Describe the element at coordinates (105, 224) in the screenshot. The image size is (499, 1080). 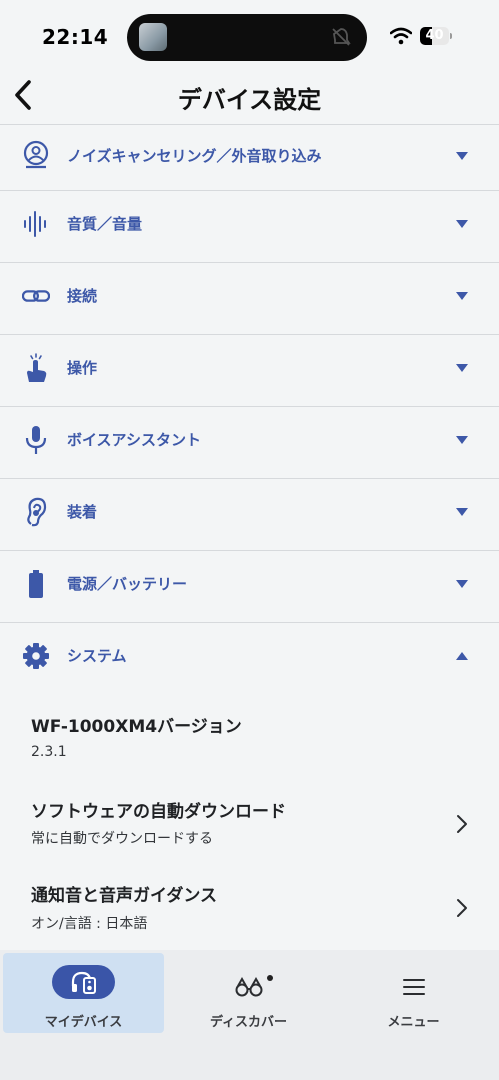
I see `section-label: 音質／音量` at that location.